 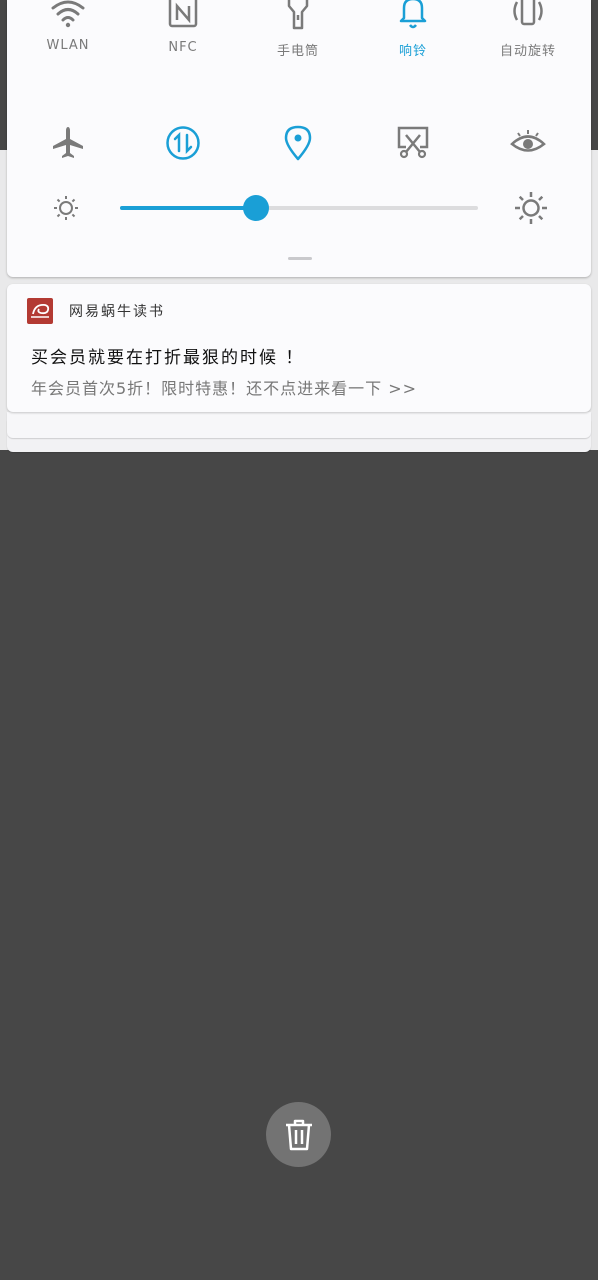 I want to click on tile-eye-comfort, so click(x=528, y=143).